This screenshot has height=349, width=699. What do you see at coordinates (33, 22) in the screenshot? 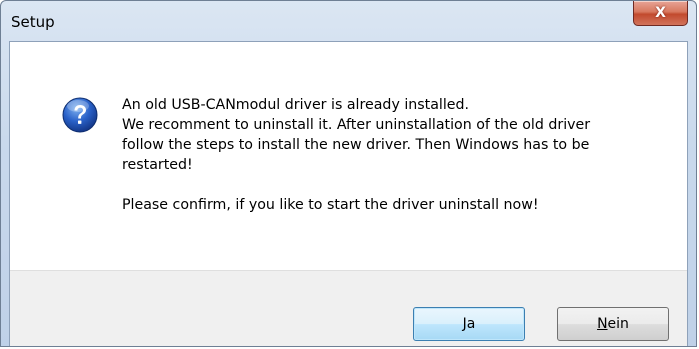
I see `window-title: Setup` at bounding box center [33, 22].